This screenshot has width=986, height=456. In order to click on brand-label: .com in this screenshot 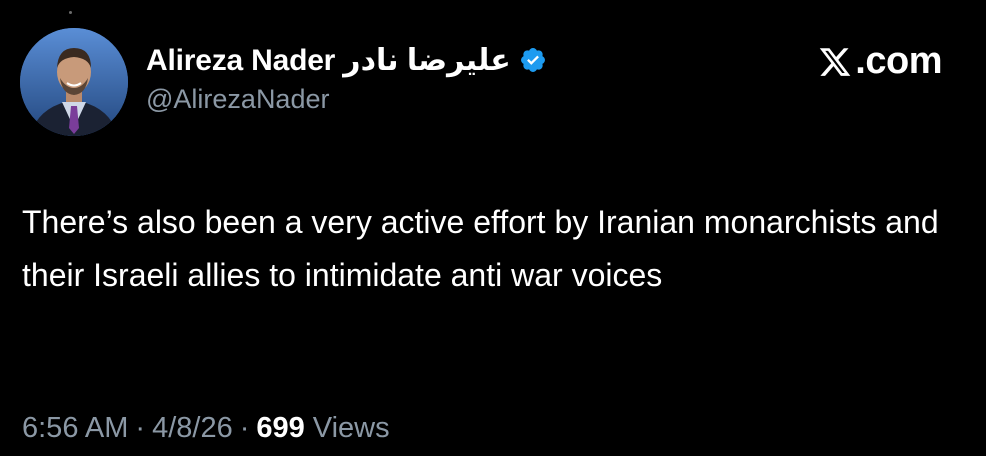, I will do `click(880, 61)`.